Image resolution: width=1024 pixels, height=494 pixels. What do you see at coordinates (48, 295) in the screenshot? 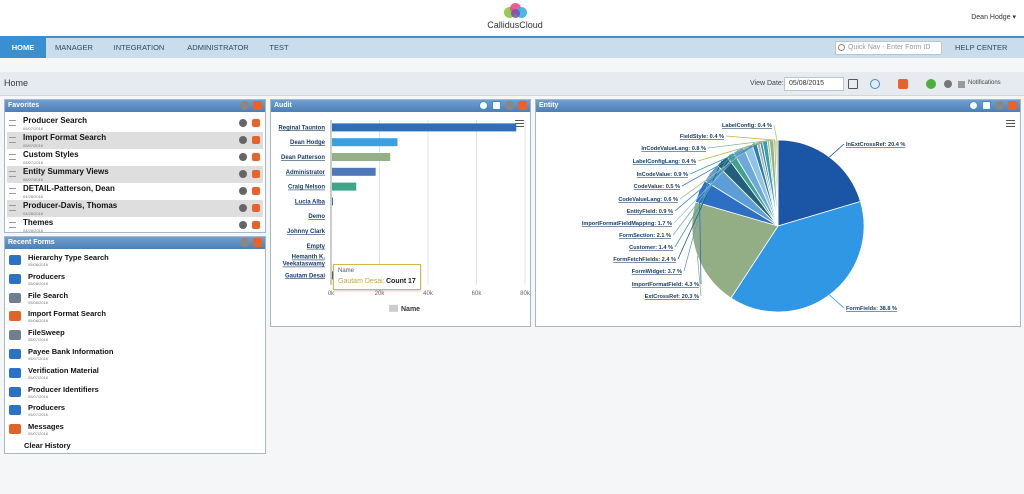
I see `recent-form-label: File Search` at bounding box center [48, 295].